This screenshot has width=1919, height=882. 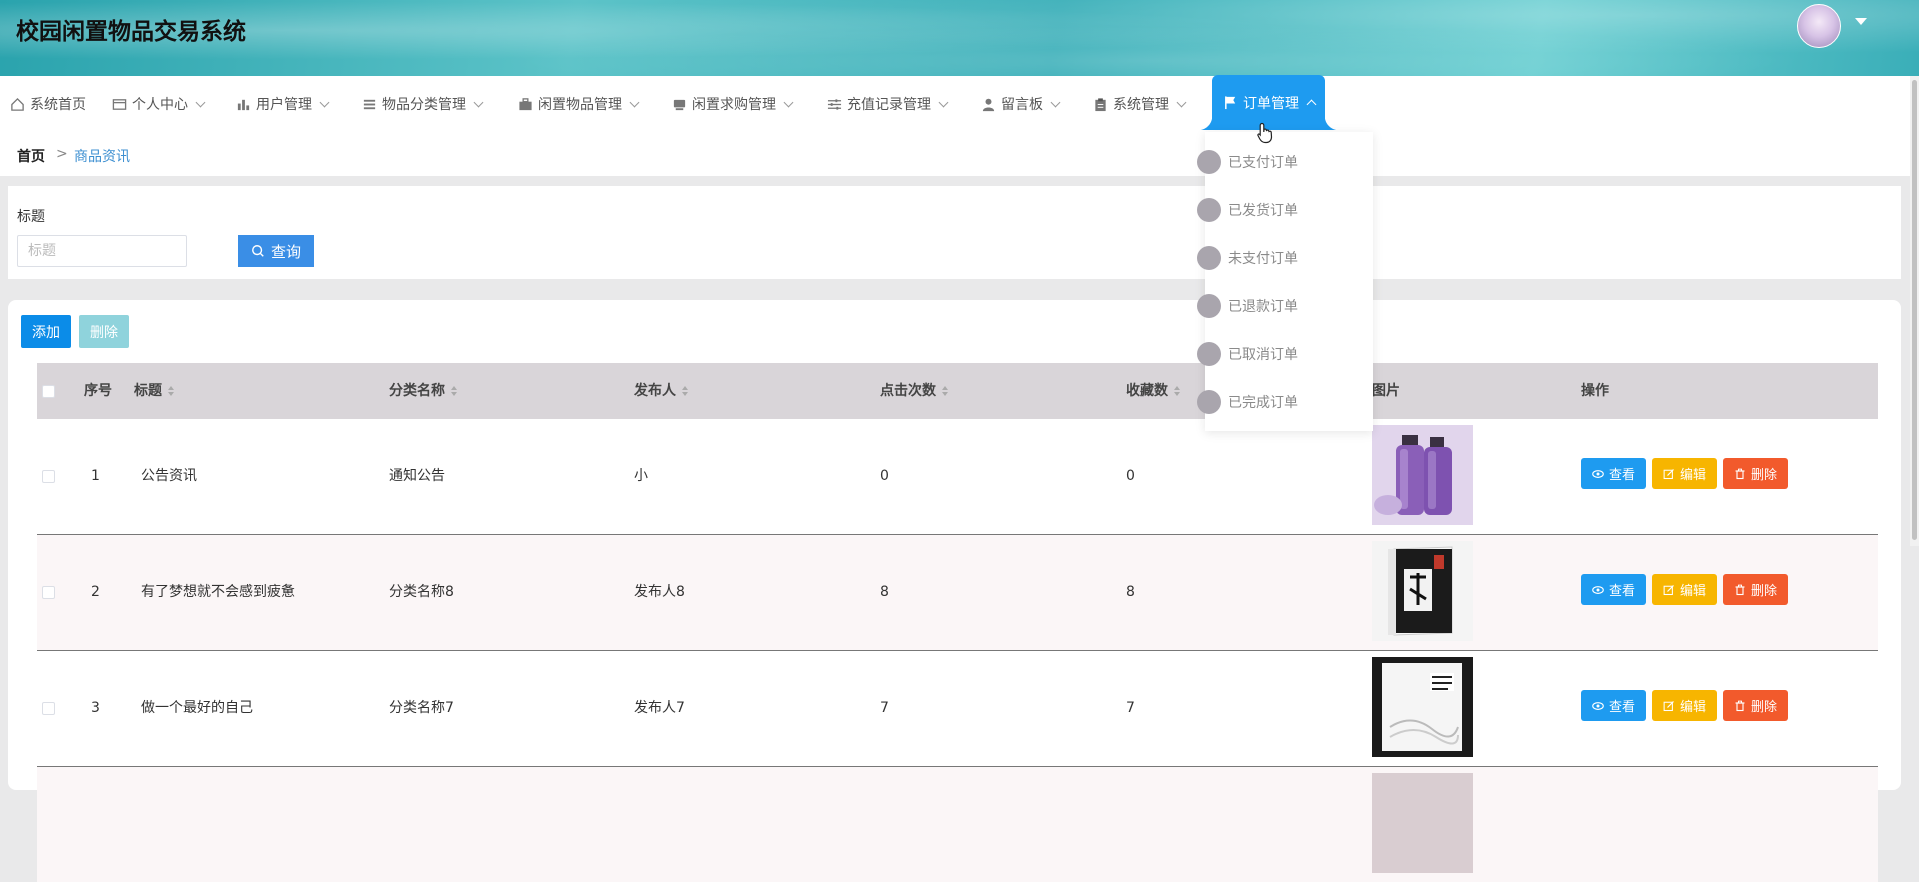 I want to click on nav-item-home: 系统首页, so click(x=47, y=104).